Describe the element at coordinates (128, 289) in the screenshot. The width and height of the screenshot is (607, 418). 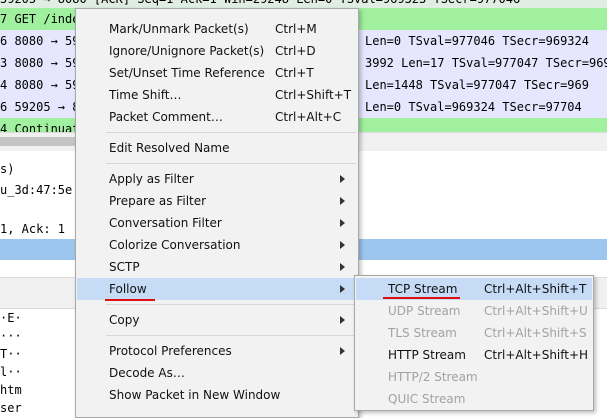
I see `menu-item-label: Follow` at that location.